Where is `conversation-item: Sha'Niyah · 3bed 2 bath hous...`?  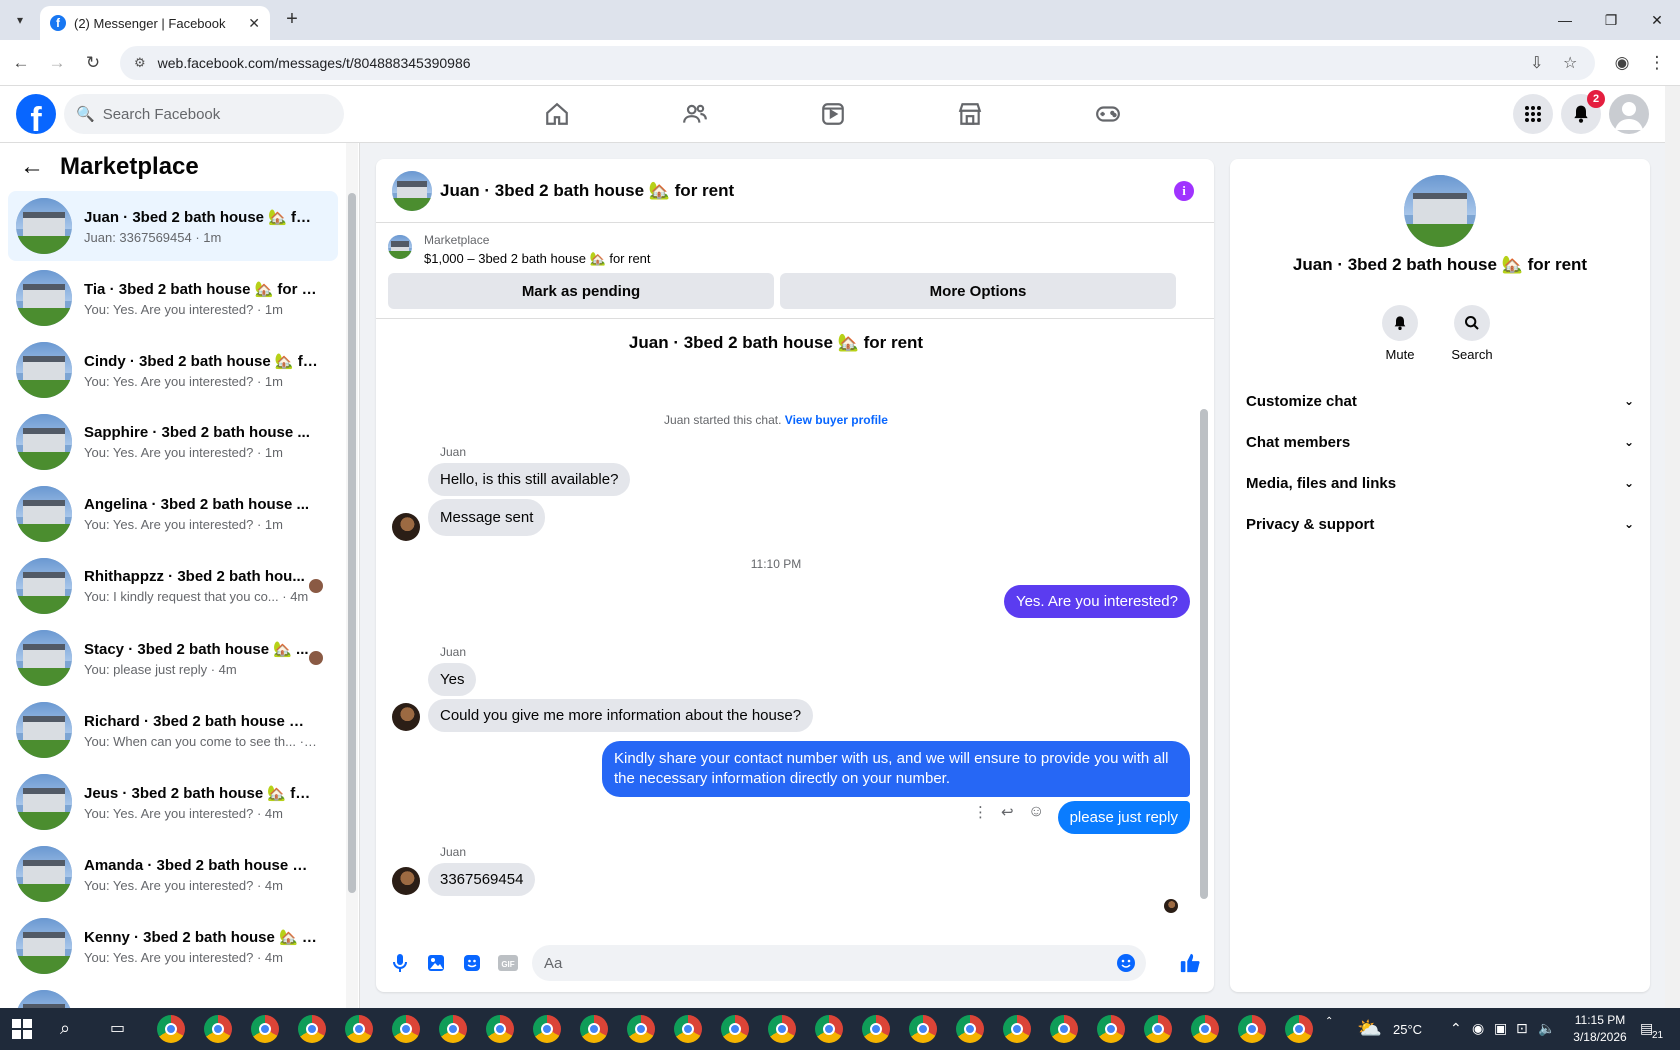
conversation-item: Sha'Niyah · 3bed 2 bath hous... is located at coordinates (173, 995).